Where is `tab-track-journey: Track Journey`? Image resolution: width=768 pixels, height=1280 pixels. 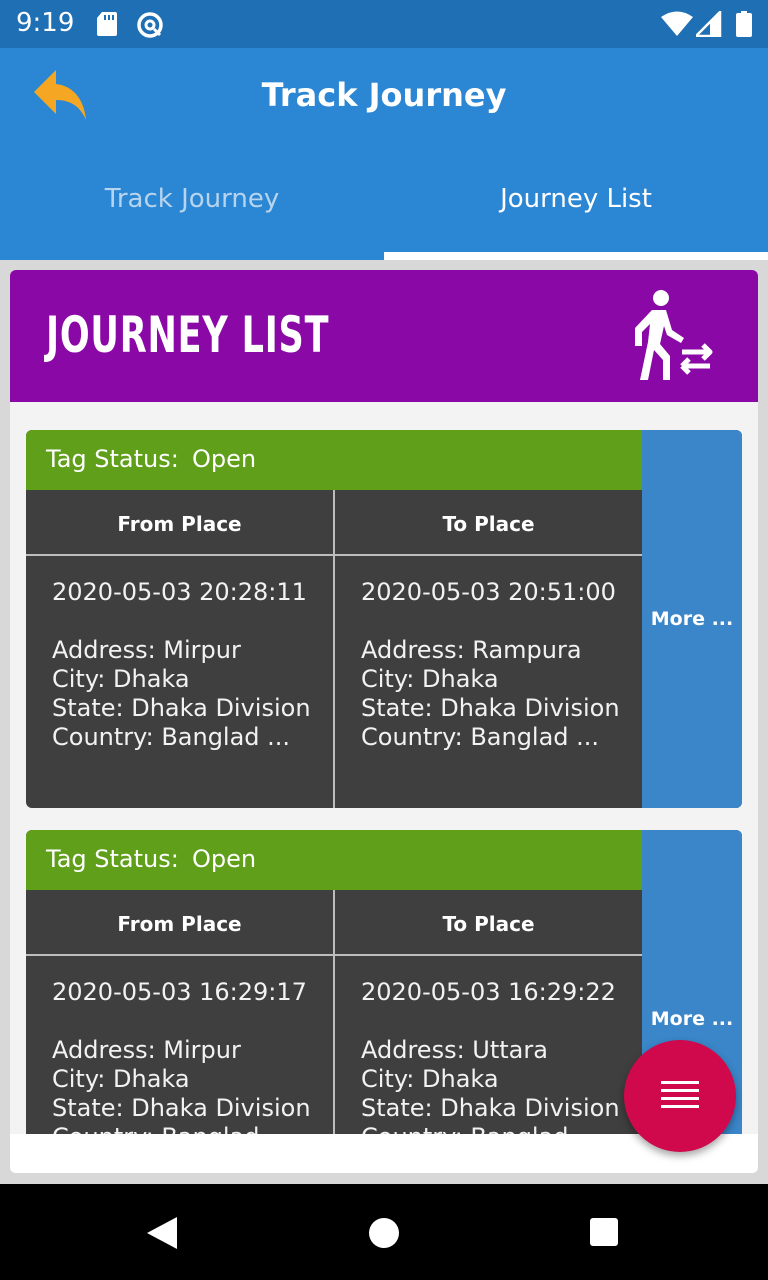 tab-track-journey: Track Journey is located at coordinates (192, 214).